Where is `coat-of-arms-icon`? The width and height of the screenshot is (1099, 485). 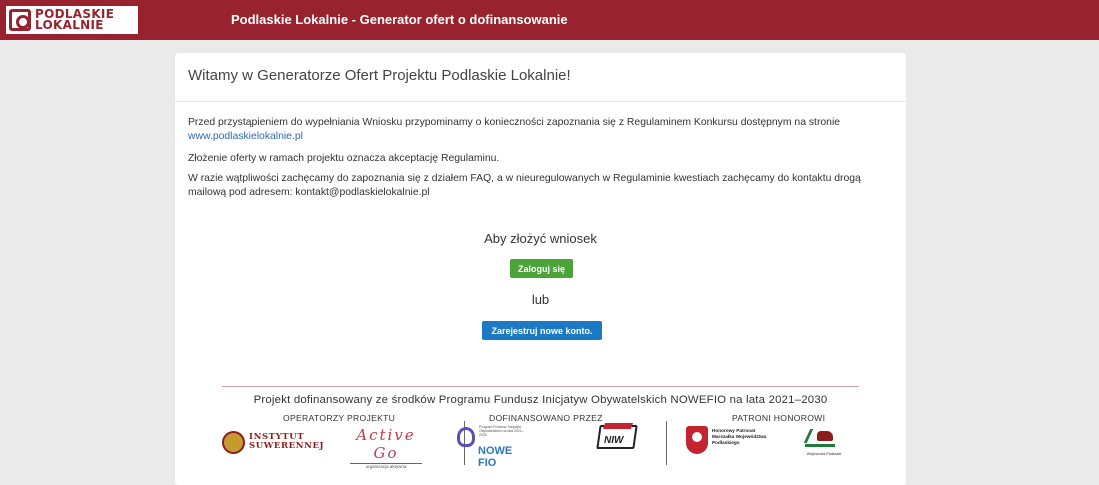 coat-of-arms-icon is located at coordinates (697, 440).